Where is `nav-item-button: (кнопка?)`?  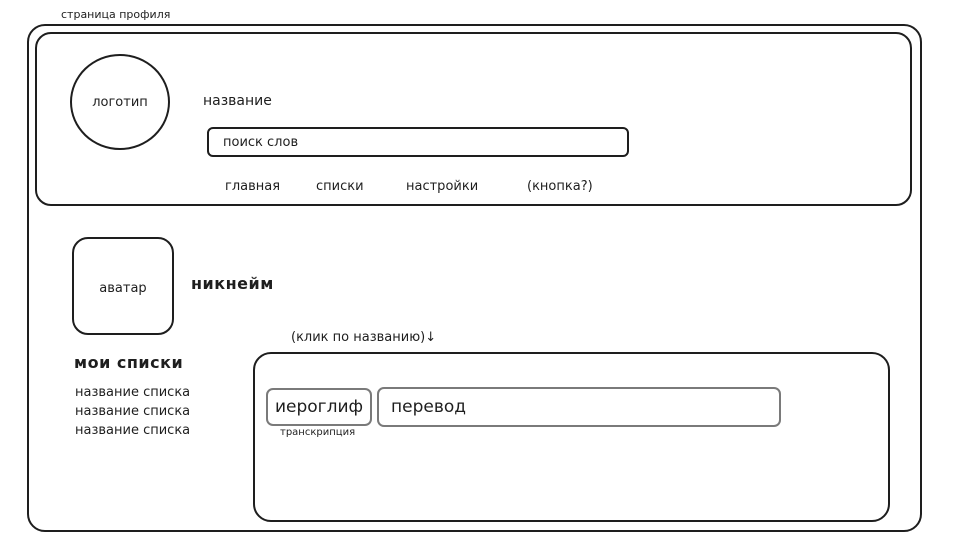
nav-item-button: (кнопка?) is located at coordinates (560, 186).